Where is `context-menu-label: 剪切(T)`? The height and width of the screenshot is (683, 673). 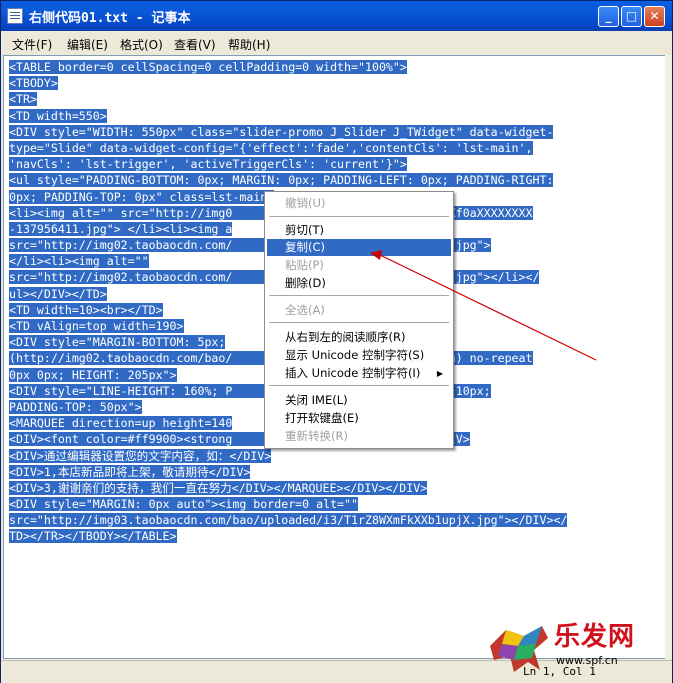 context-menu-label: 剪切(T) is located at coordinates (304, 230).